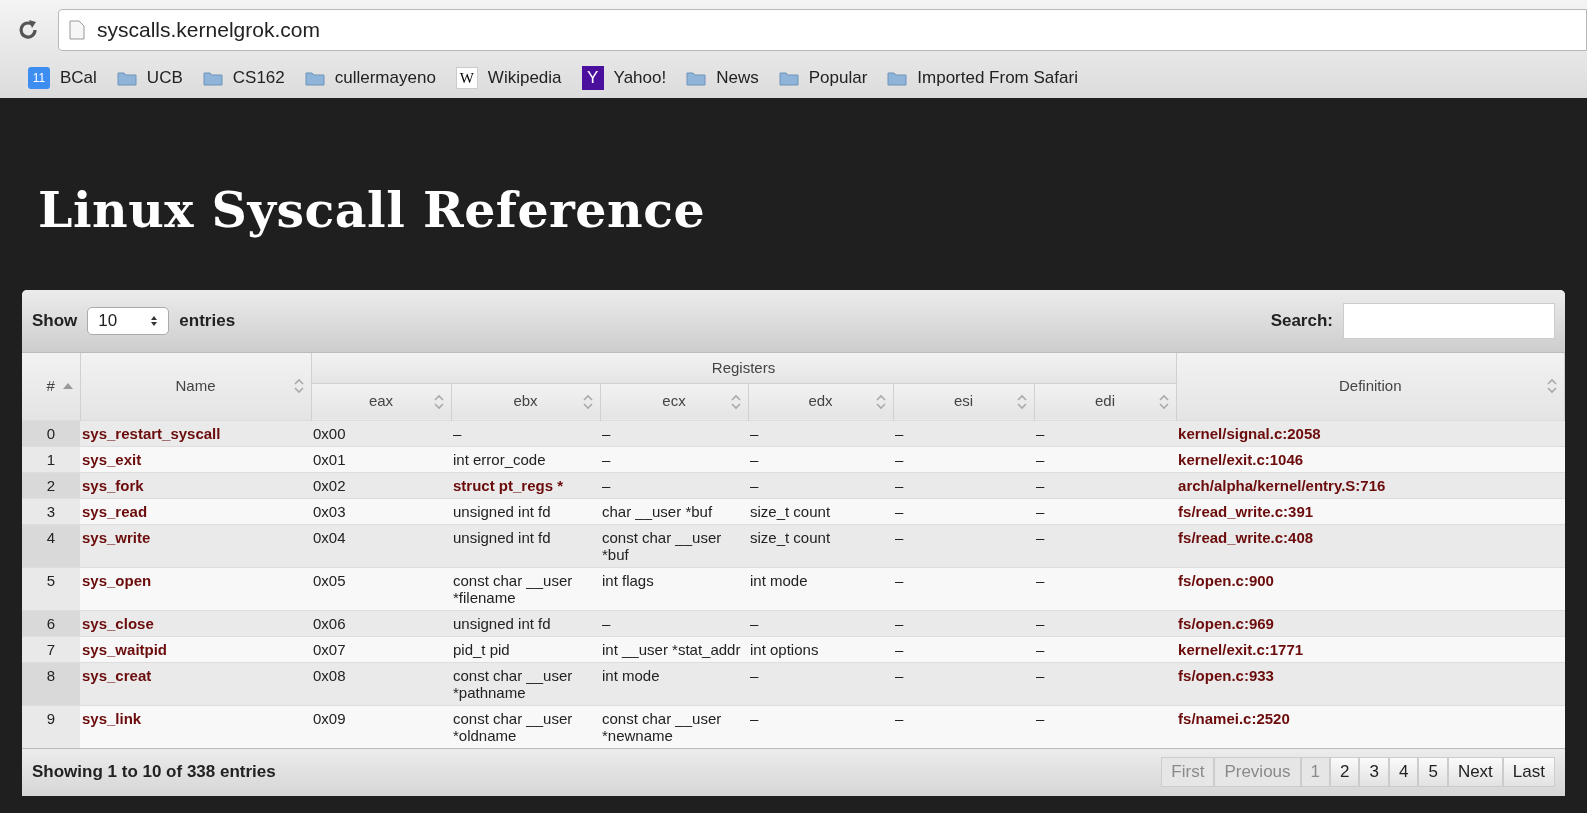 This screenshot has height=813, width=1587. Describe the element at coordinates (1403, 772) in the screenshot. I see `pagination-button: 4` at that location.